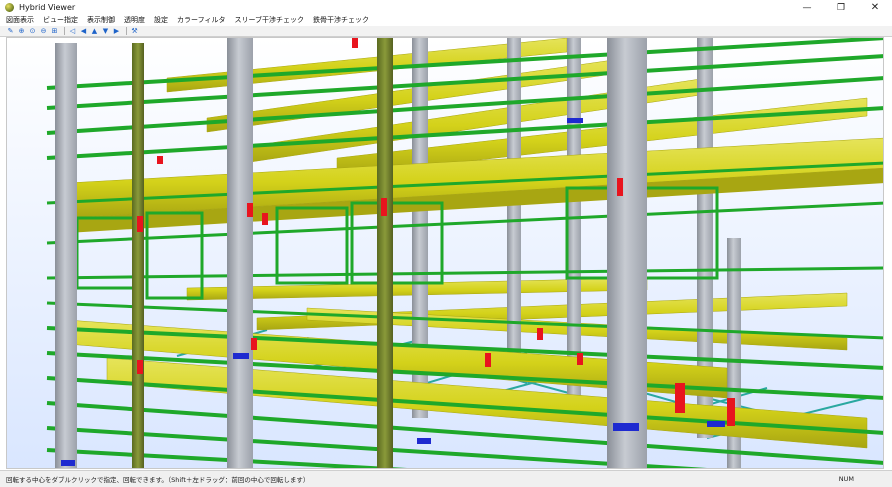 The image size is (892, 487). I want to click on menu-item-drawing-display: 図面表示, so click(20, 20).